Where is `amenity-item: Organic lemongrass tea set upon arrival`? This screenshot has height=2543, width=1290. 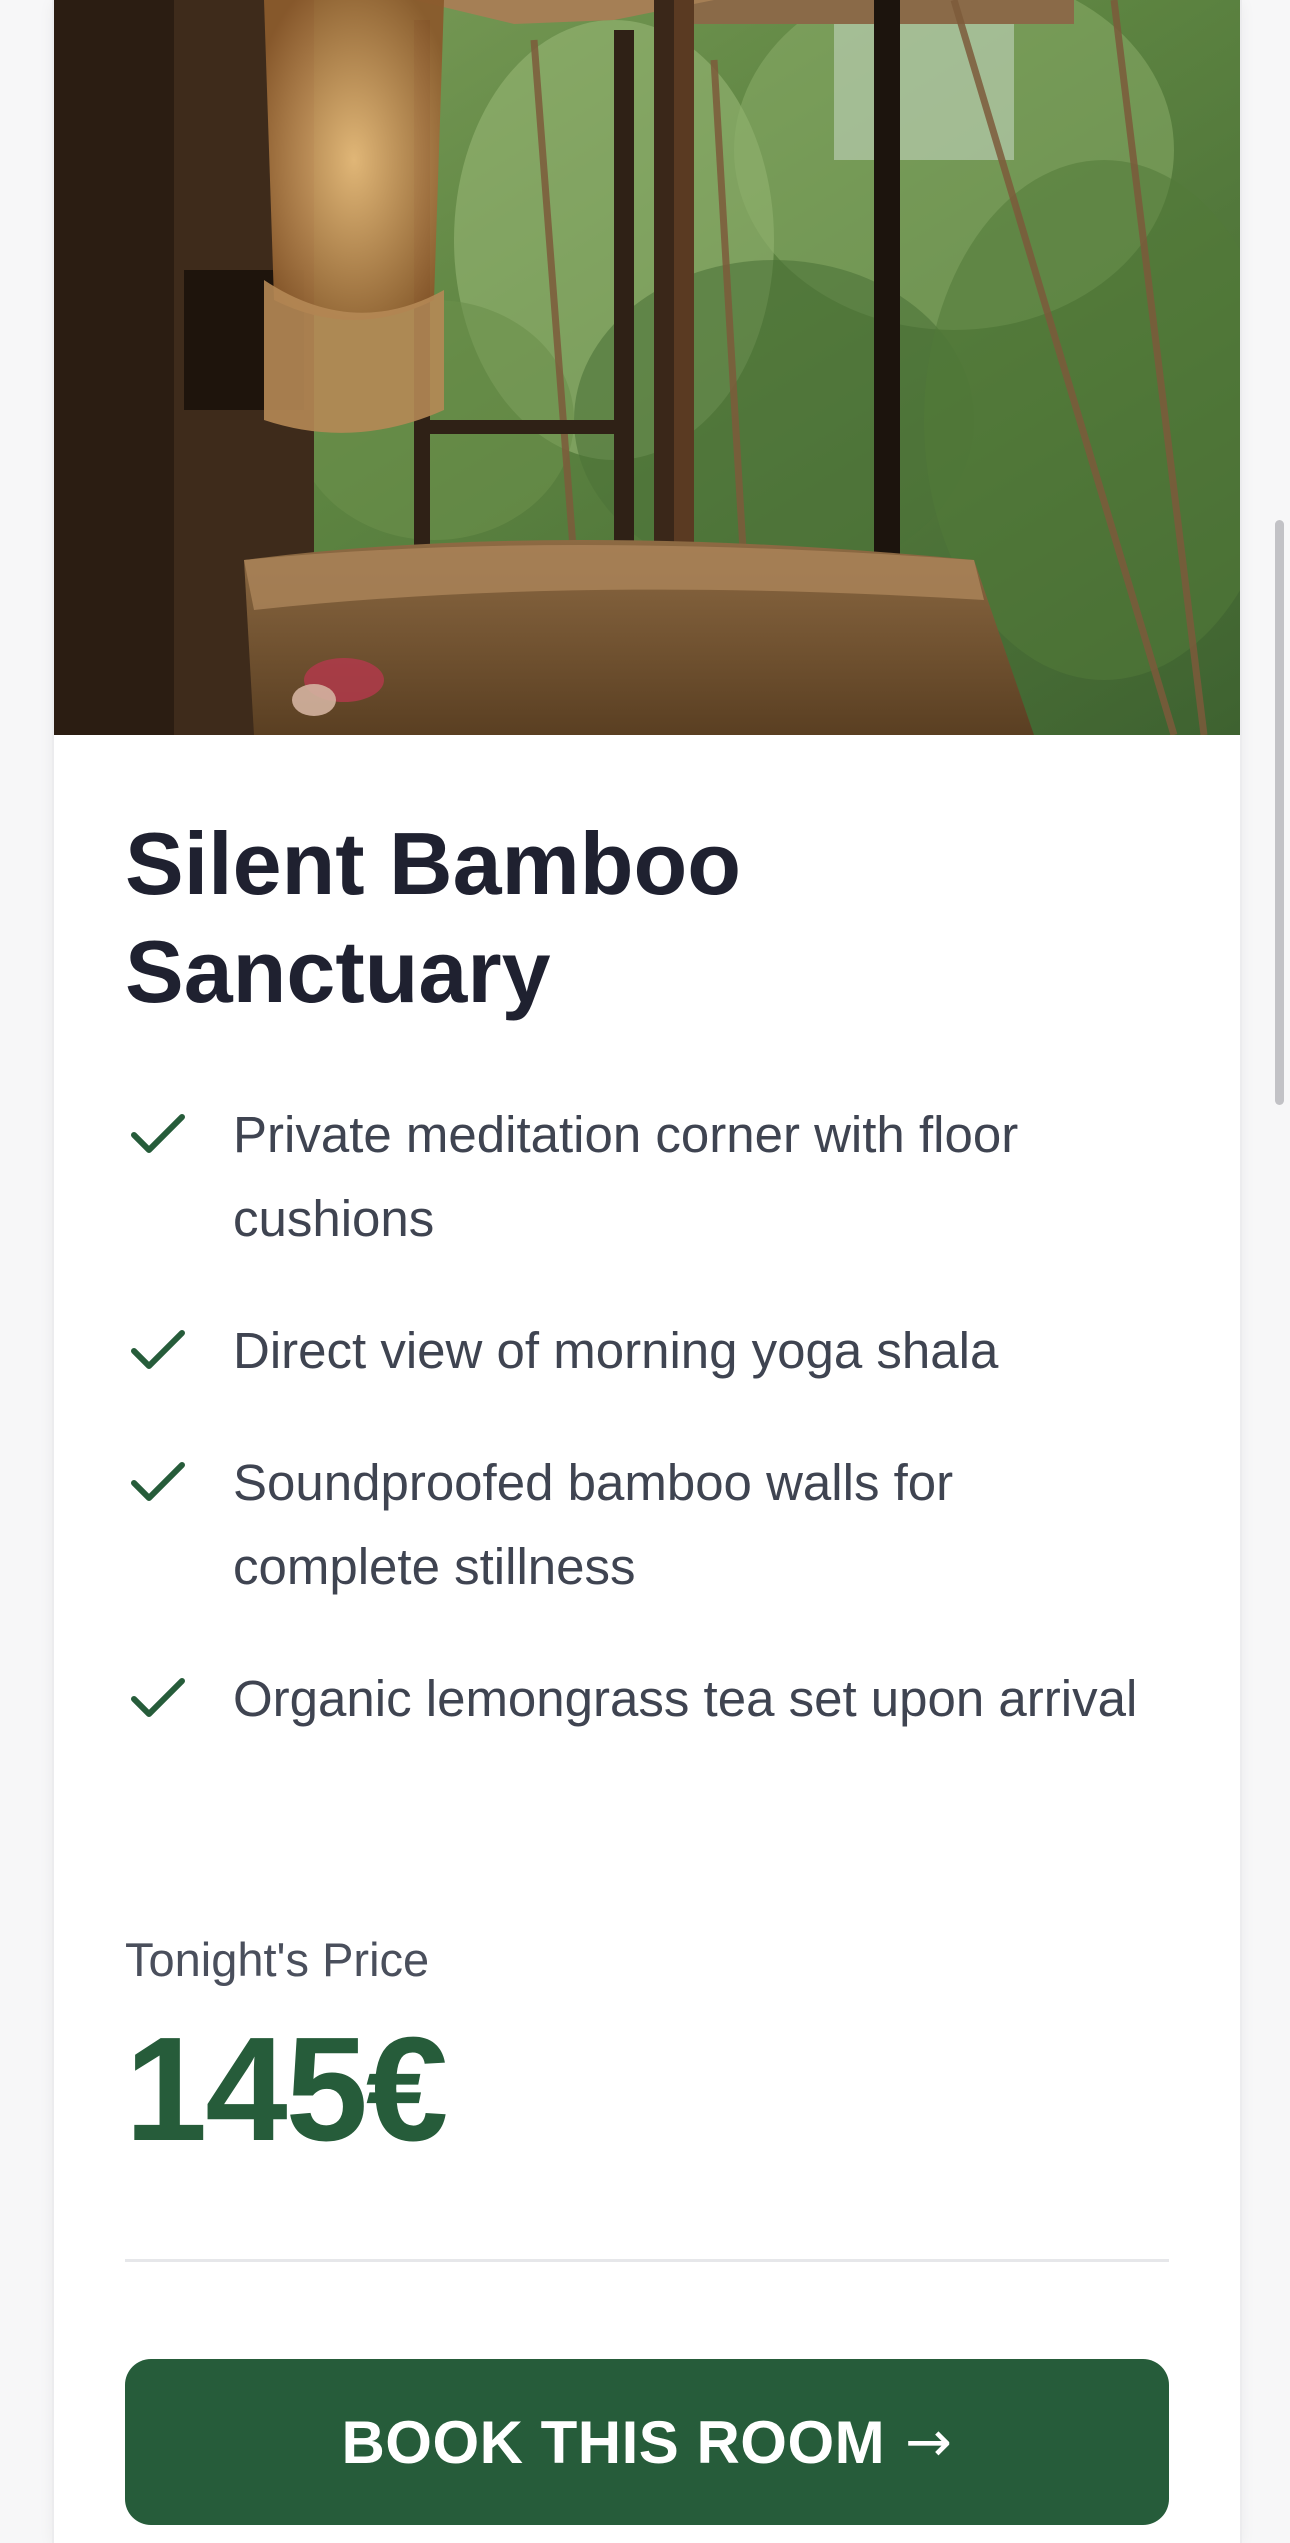 amenity-item: Organic lemongrass tea set upon arrival is located at coordinates (647, 1699).